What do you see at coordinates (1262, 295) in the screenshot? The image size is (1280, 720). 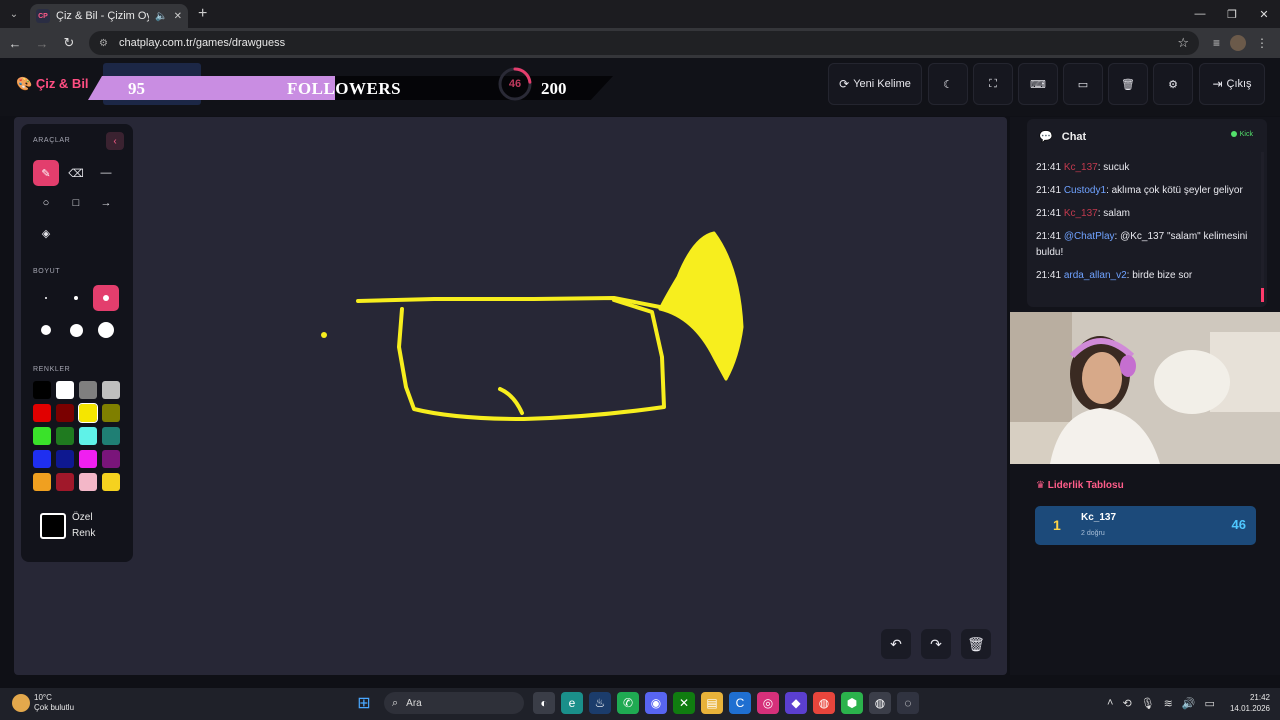 I see `chat-scroll-thumb` at bounding box center [1262, 295].